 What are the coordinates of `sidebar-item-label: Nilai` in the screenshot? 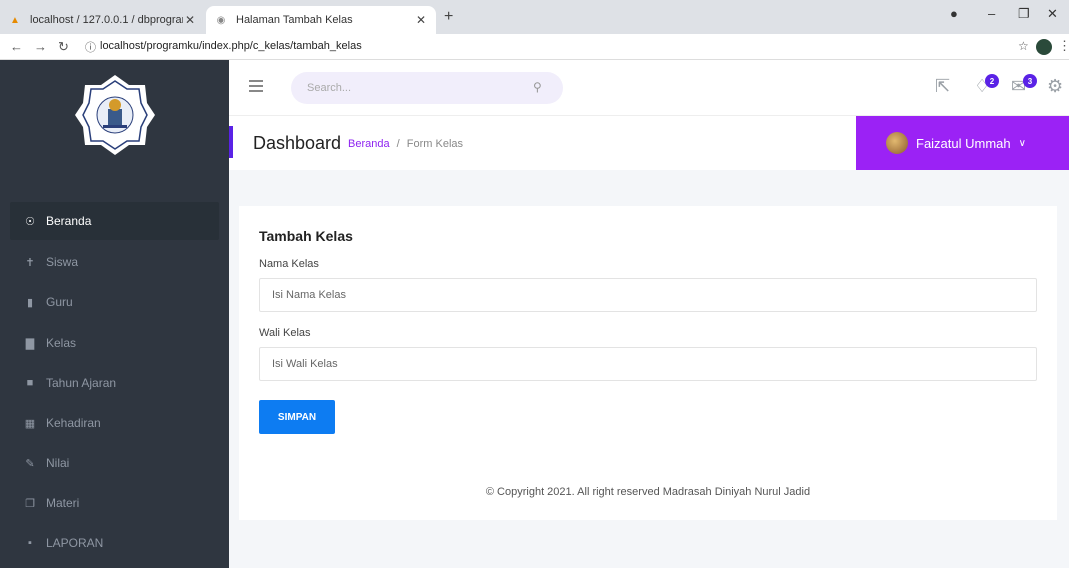 It's located at (58, 463).